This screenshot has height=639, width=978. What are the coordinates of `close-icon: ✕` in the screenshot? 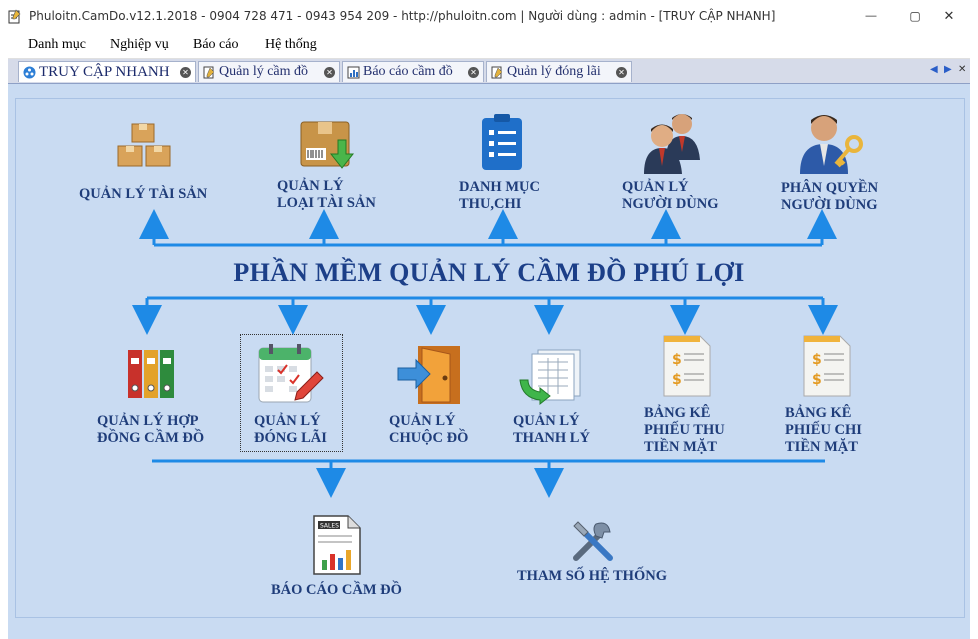 It's located at (949, 15).